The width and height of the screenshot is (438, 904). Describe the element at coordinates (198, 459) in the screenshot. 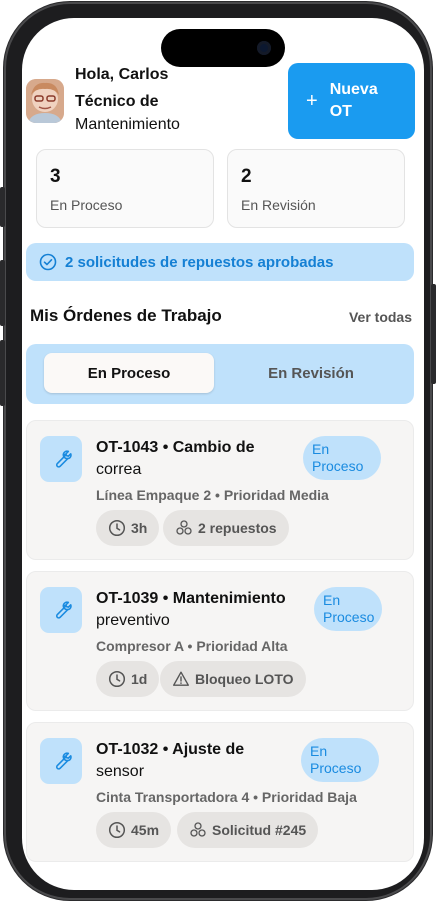

I see `order-title: OT-1043 • Cambio de correa` at that location.